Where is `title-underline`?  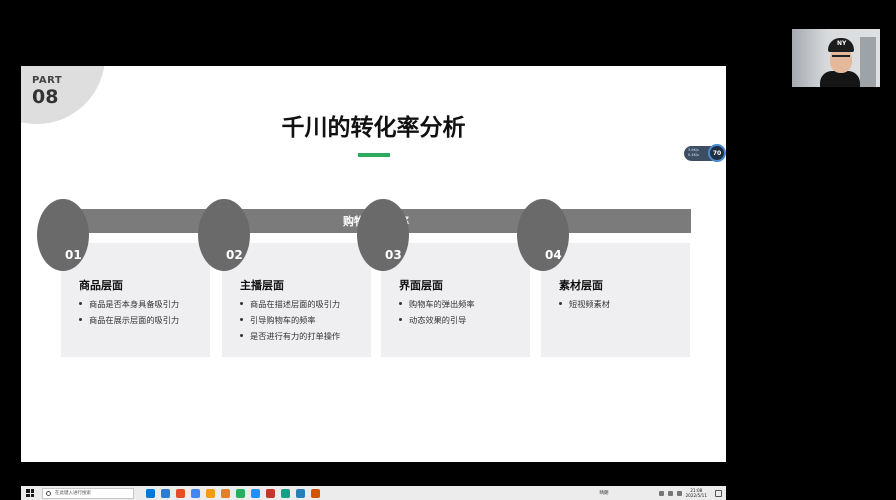 title-underline is located at coordinates (374, 155).